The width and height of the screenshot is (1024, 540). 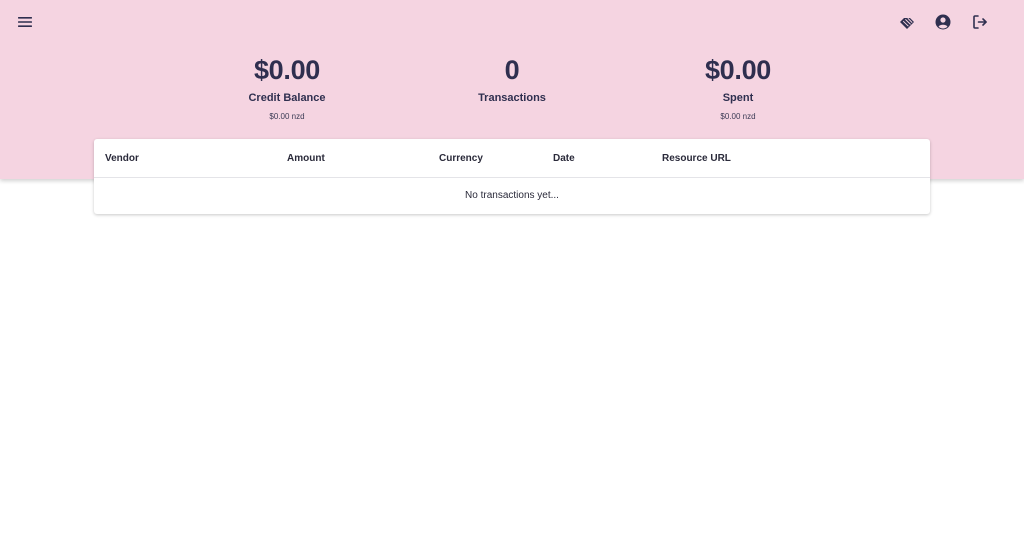 I want to click on logout-icon, so click(x=980, y=22).